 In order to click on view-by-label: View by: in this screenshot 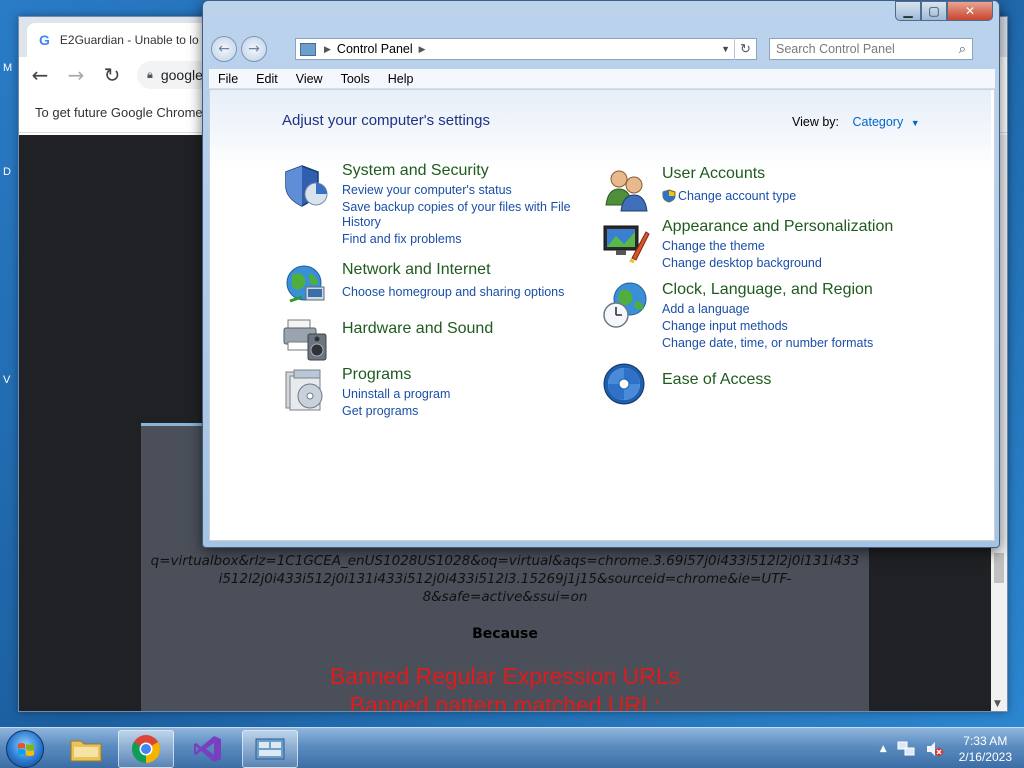, I will do `click(816, 122)`.